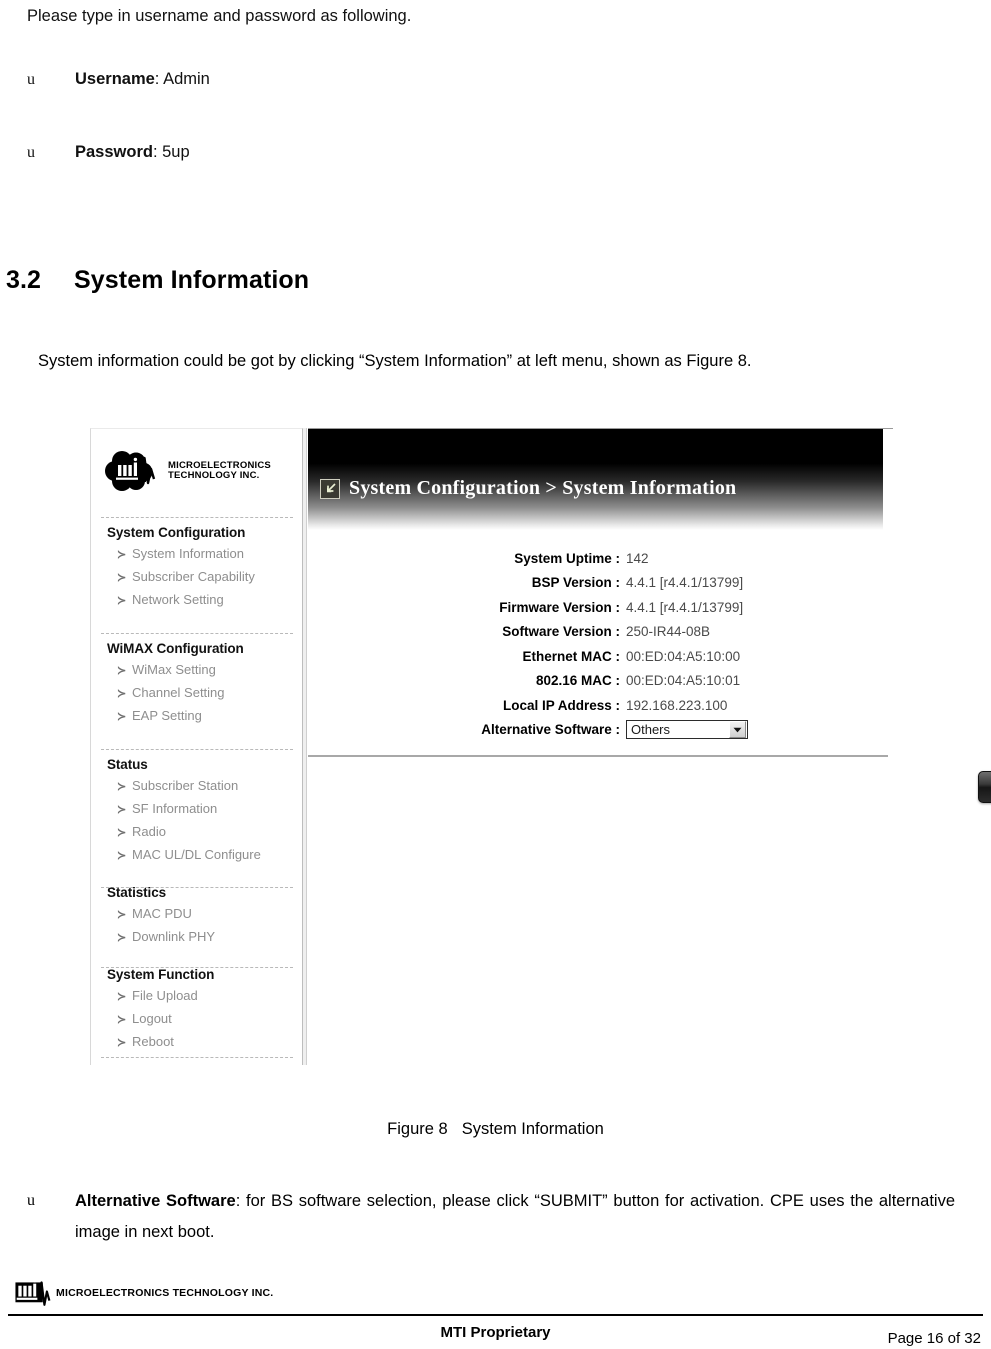  I want to click on sidebar-item-subscriber-capability: ≻ Subscriber Capability, so click(186, 577).